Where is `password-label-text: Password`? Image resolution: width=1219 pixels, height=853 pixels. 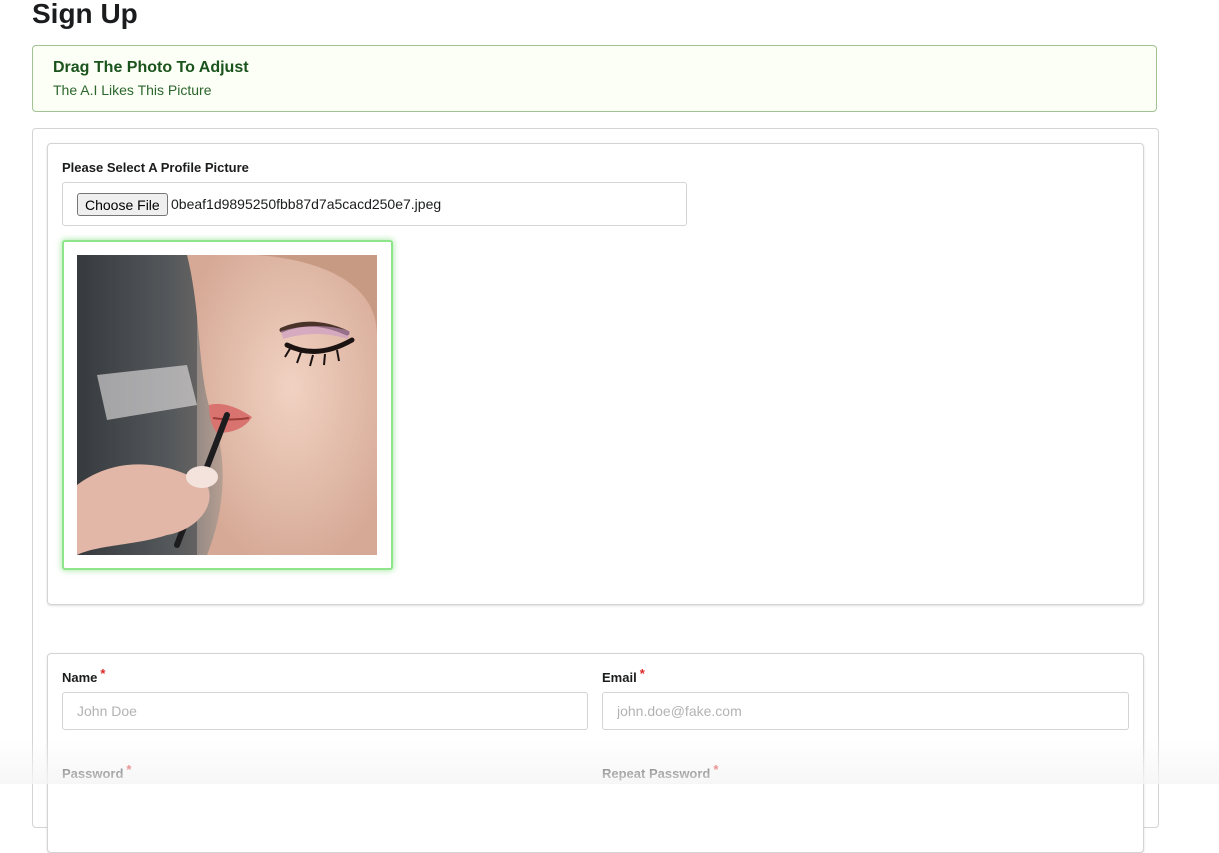
password-label-text: Password is located at coordinates (93, 773).